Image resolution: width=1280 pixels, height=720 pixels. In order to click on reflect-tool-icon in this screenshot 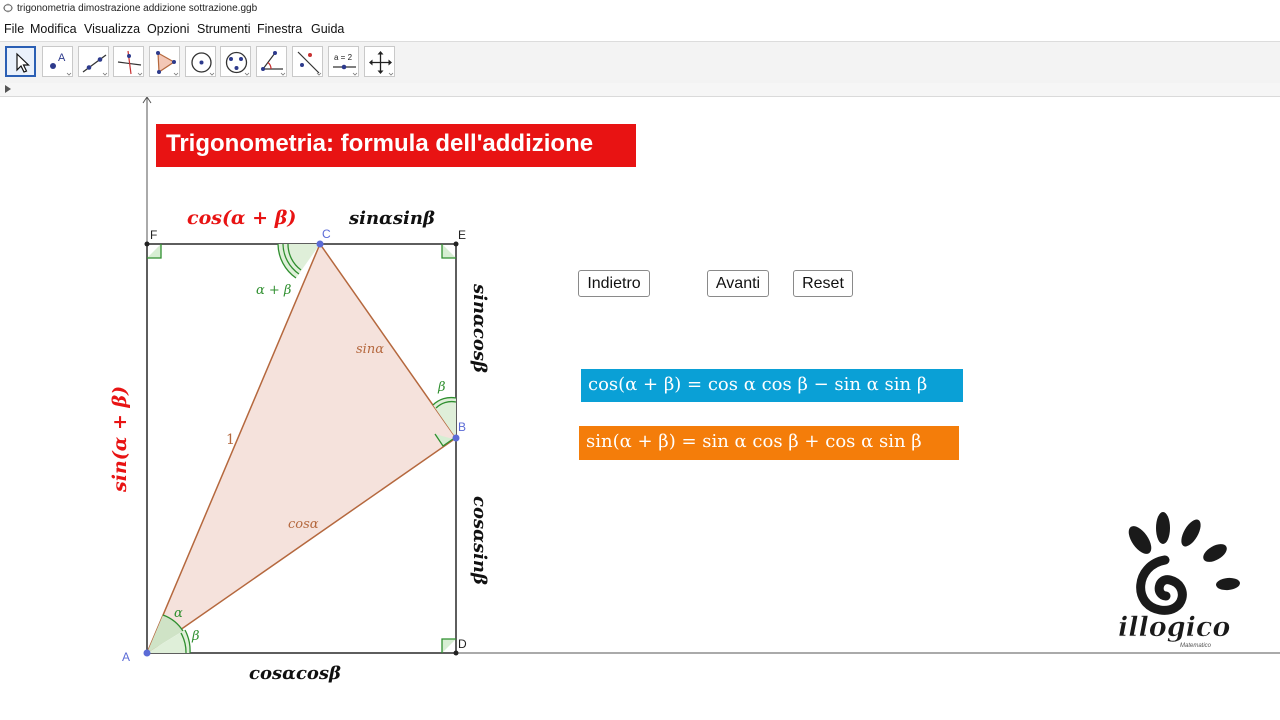, I will do `click(309, 63)`.